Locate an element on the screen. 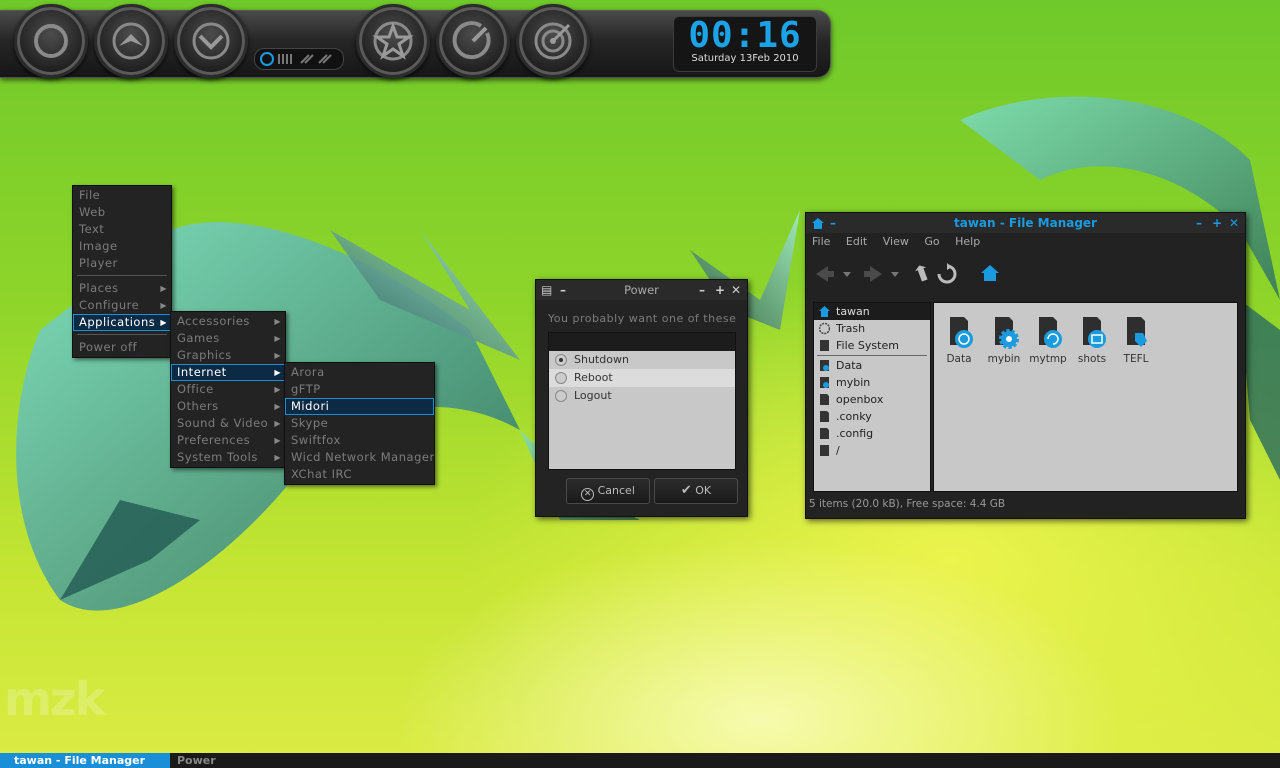 The width and height of the screenshot is (1280, 768). power-titlebar: ▤ – Power – + ✕ is located at coordinates (641, 290).